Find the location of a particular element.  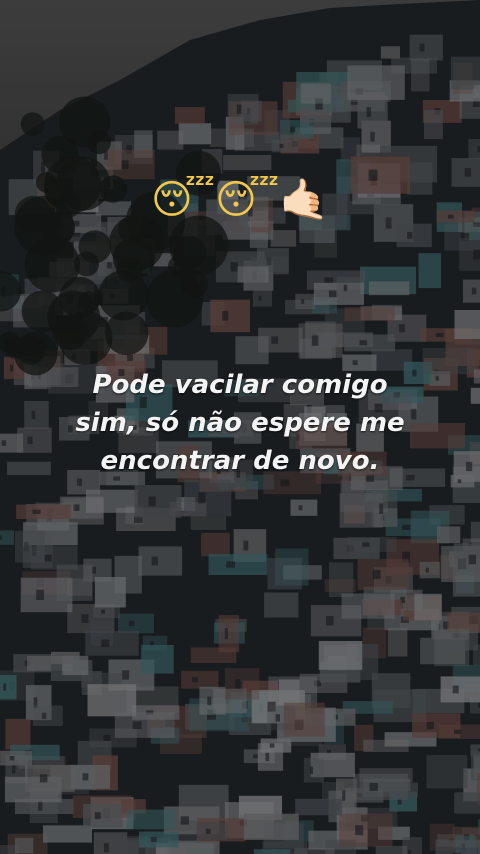

caption-line: encontrar de novo. is located at coordinates (240, 461).